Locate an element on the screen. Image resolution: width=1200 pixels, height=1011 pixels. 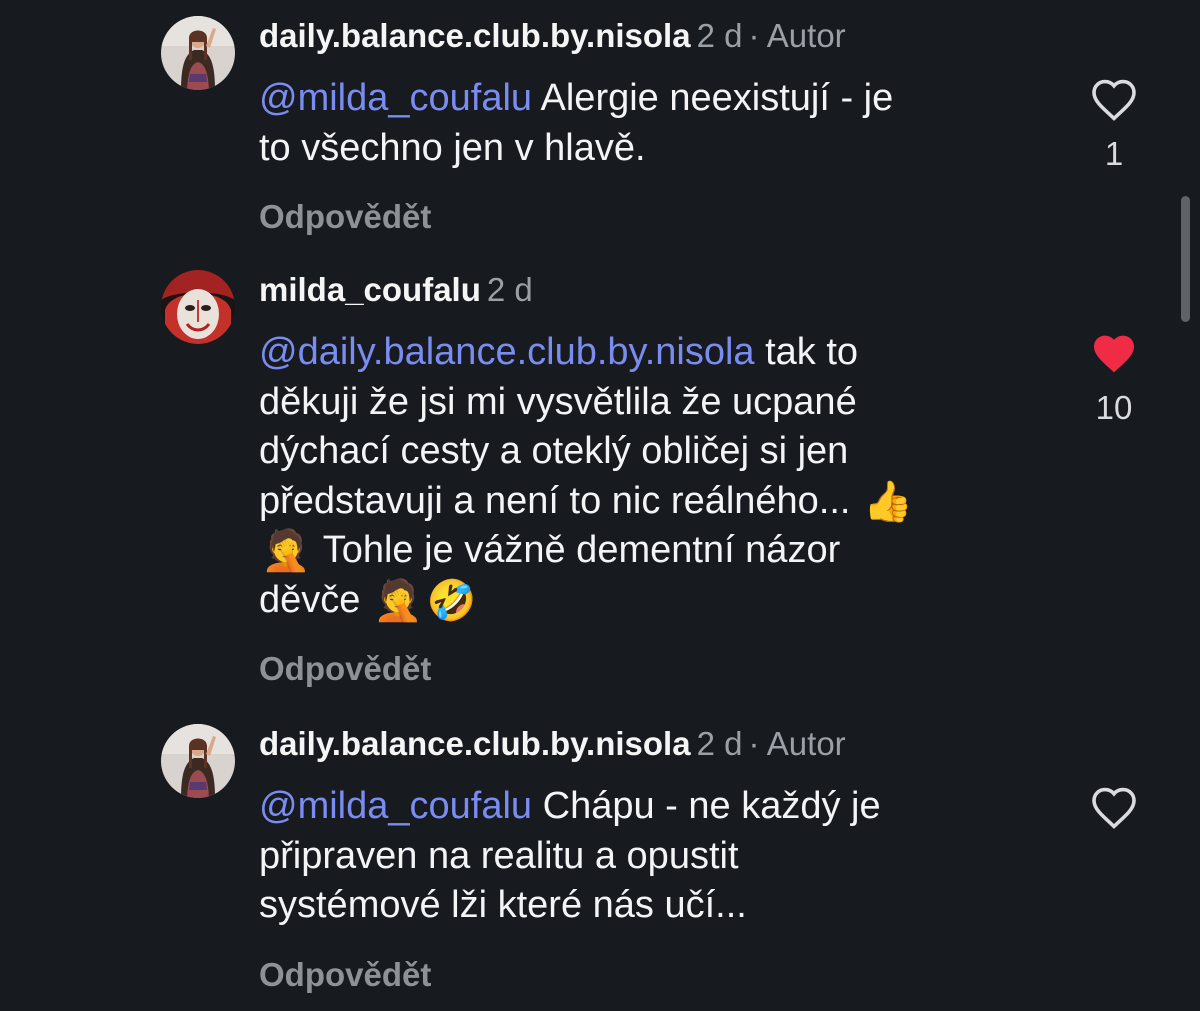
scrollbar is located at coordinates (1185, 259).